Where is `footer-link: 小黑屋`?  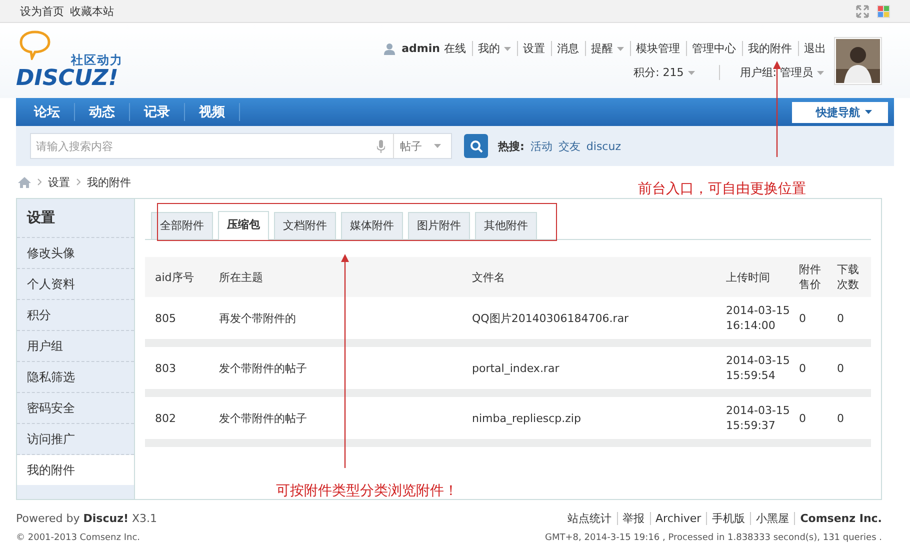 footer-link: 小黑屋 is located at coordinates (770, 518).